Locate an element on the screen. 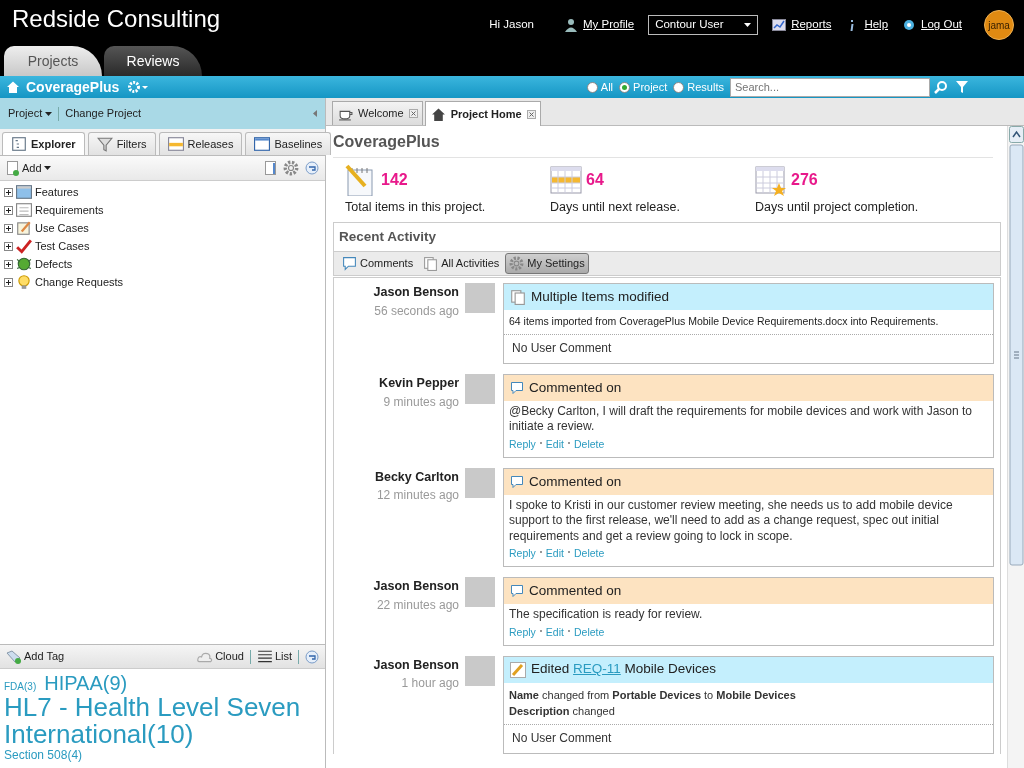  company-title: Redside Consulting is located at coordinates (116, 19).